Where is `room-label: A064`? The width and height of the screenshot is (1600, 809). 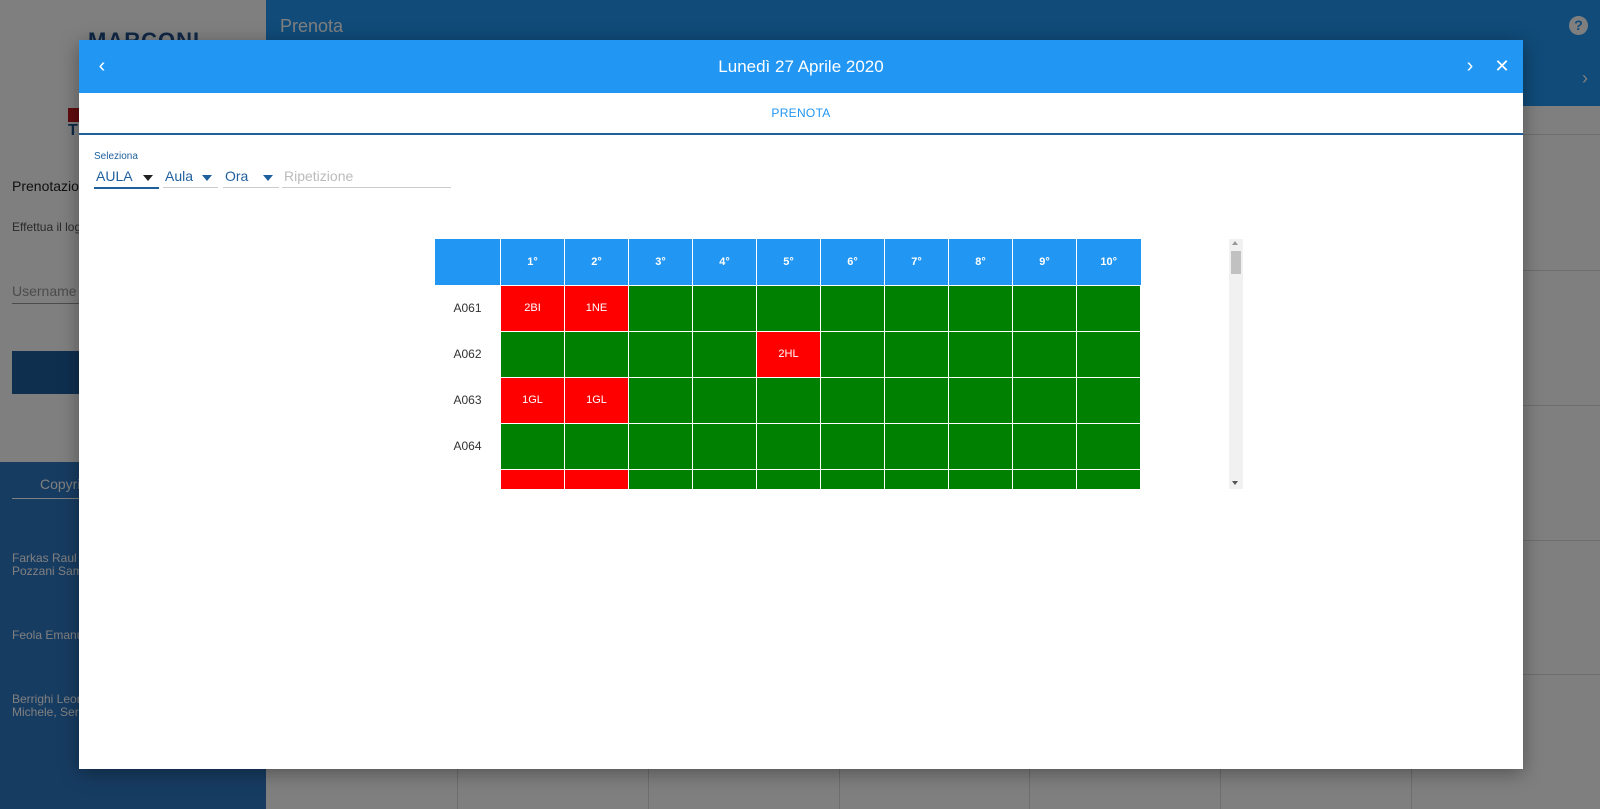 room-label: A064 is located at coordinates (468, 446).